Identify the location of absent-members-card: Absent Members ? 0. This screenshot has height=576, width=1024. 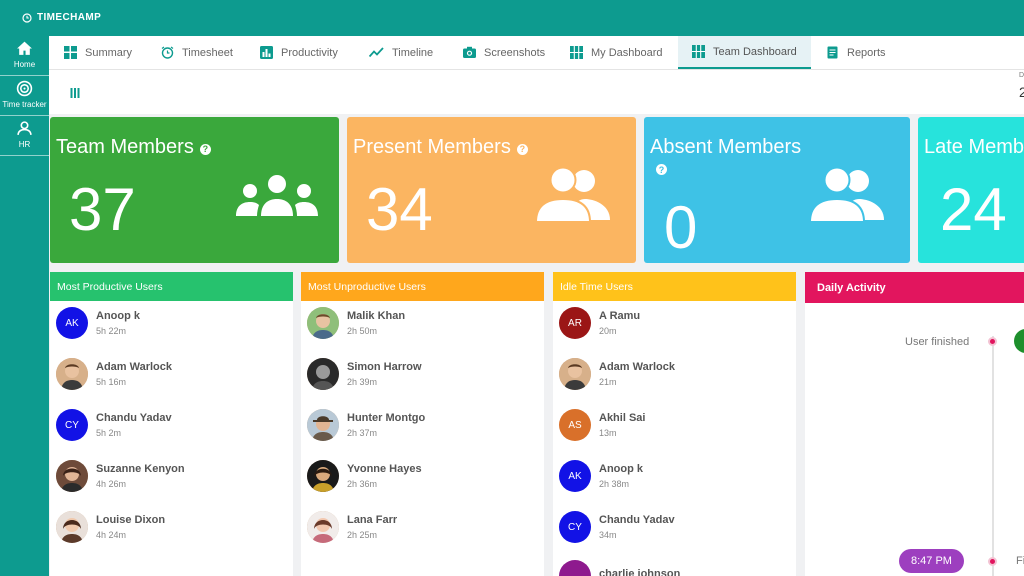
(777, 190).